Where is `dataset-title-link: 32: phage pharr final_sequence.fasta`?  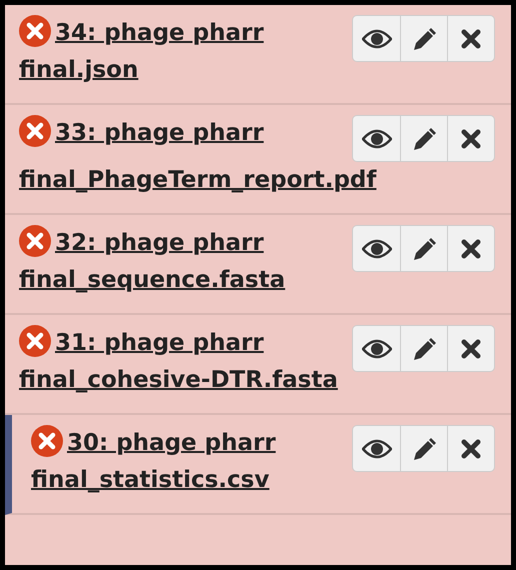 dataset-title-link: 32: phage pharr final_sequence.fasta is located at coordinates (257, 262).